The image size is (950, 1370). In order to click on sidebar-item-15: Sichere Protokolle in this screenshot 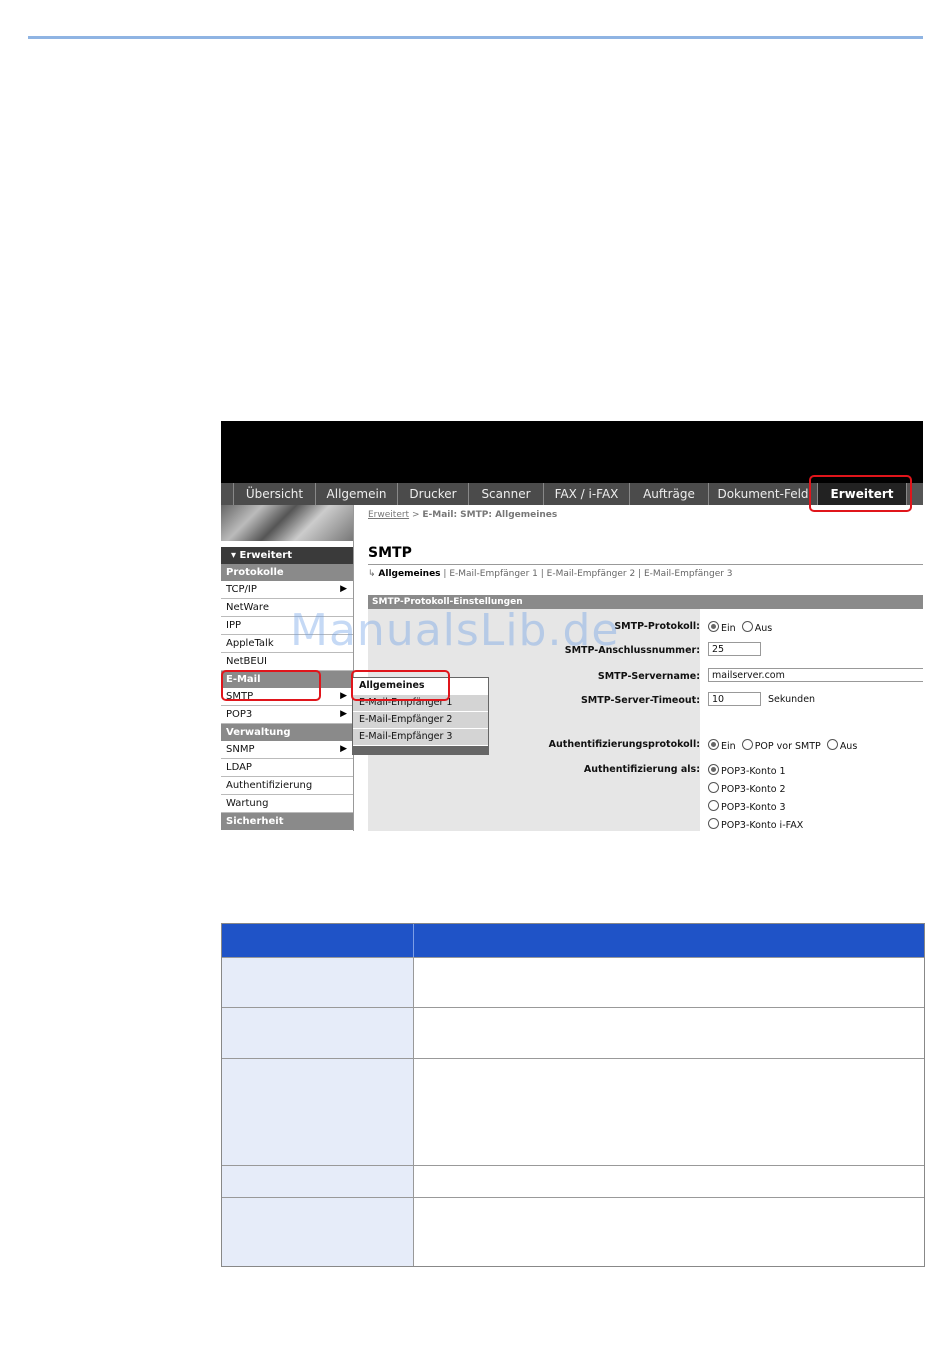, I will do `click(287, 830)`.